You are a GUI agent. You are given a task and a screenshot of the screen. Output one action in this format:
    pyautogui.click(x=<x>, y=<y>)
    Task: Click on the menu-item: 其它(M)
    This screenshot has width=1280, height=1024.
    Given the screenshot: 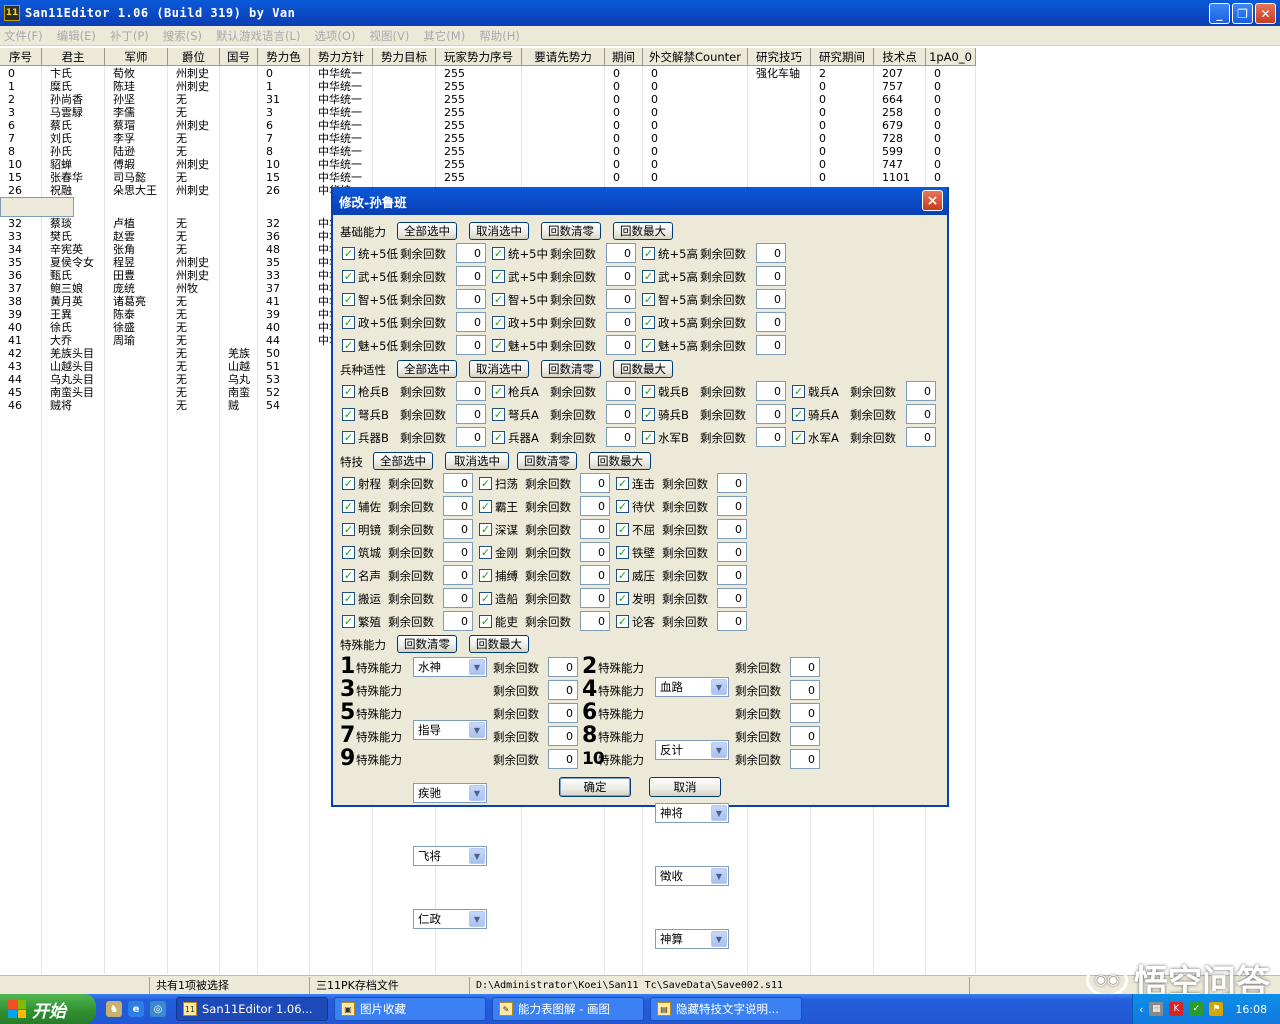 What is the action you would take?
    pyautogui.click(x=444, y=36)
    